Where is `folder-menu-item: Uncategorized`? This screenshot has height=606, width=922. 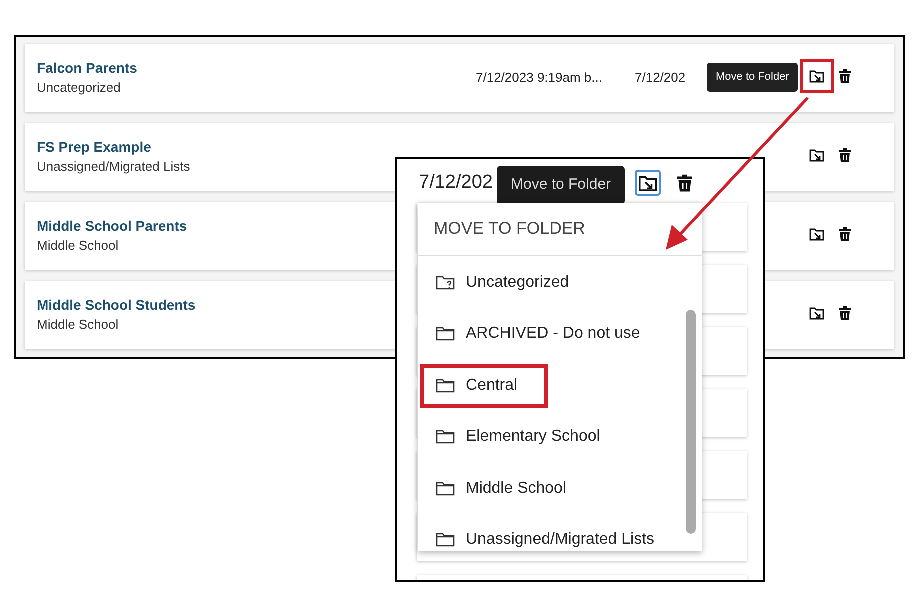
folder-menu-item: Uncategorized is located at coordinates (510, 282).